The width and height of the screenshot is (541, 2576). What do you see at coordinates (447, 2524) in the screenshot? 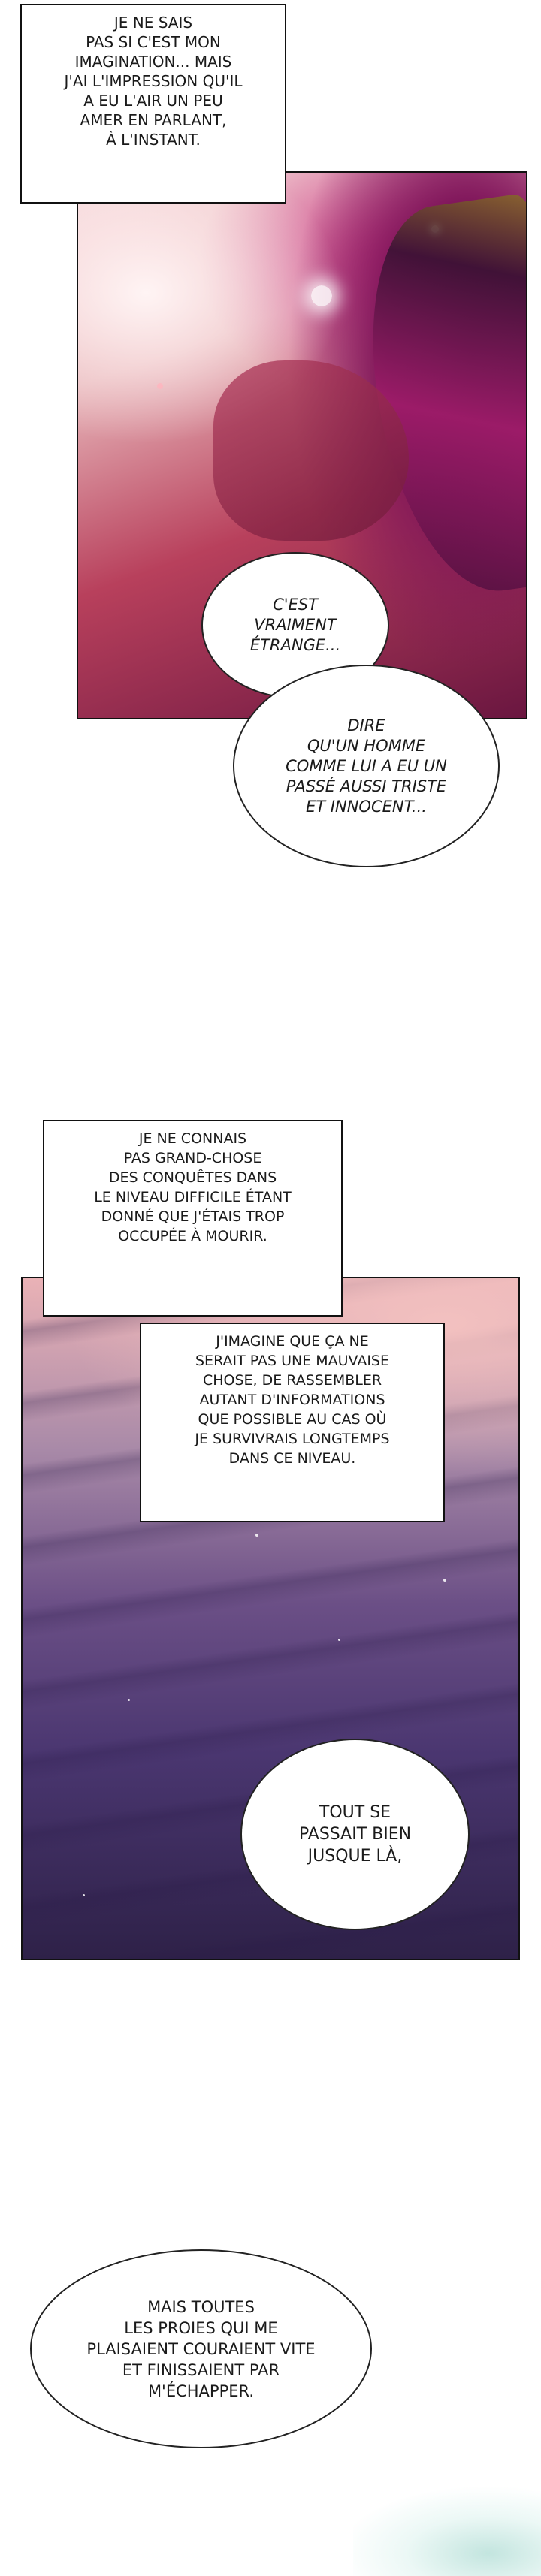
I see `teal-brush-decoration` at bounding box center [447, 2524].